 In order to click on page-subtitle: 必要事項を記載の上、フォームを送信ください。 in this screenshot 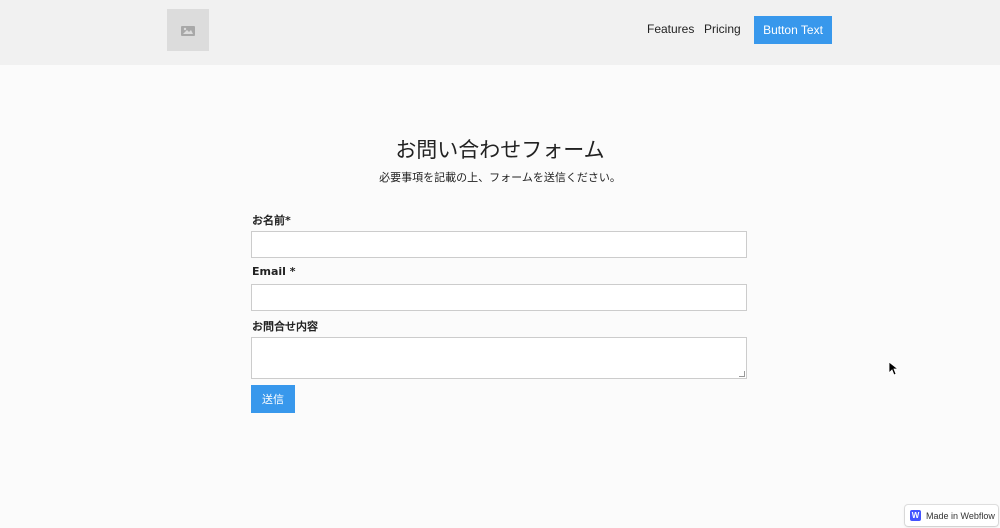, I will do `click(500, 177)`.